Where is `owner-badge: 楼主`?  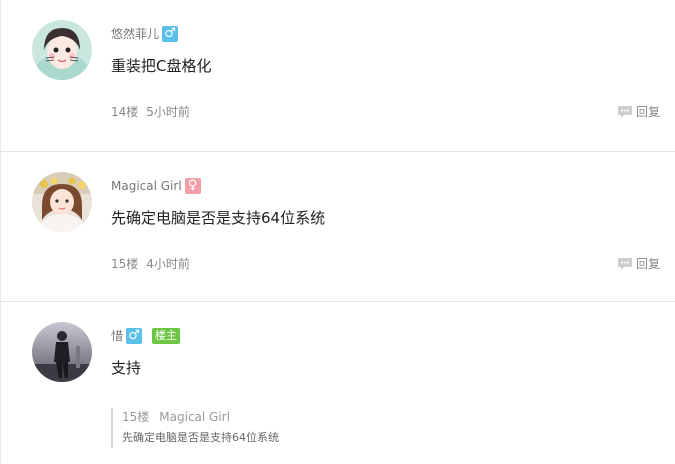 owner-badge: 楼主 is located at coordinates (166, 336).